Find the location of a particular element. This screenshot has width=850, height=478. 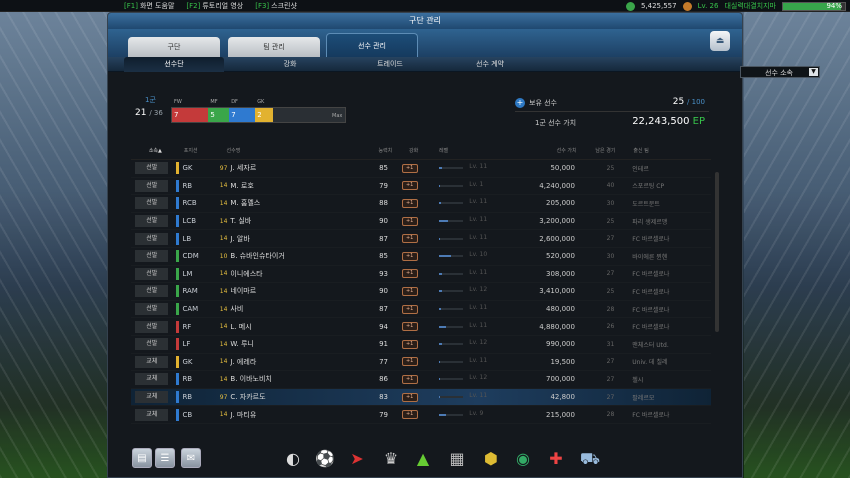

subtab-trade: 트레이드 is located at coordinates (390, 64).